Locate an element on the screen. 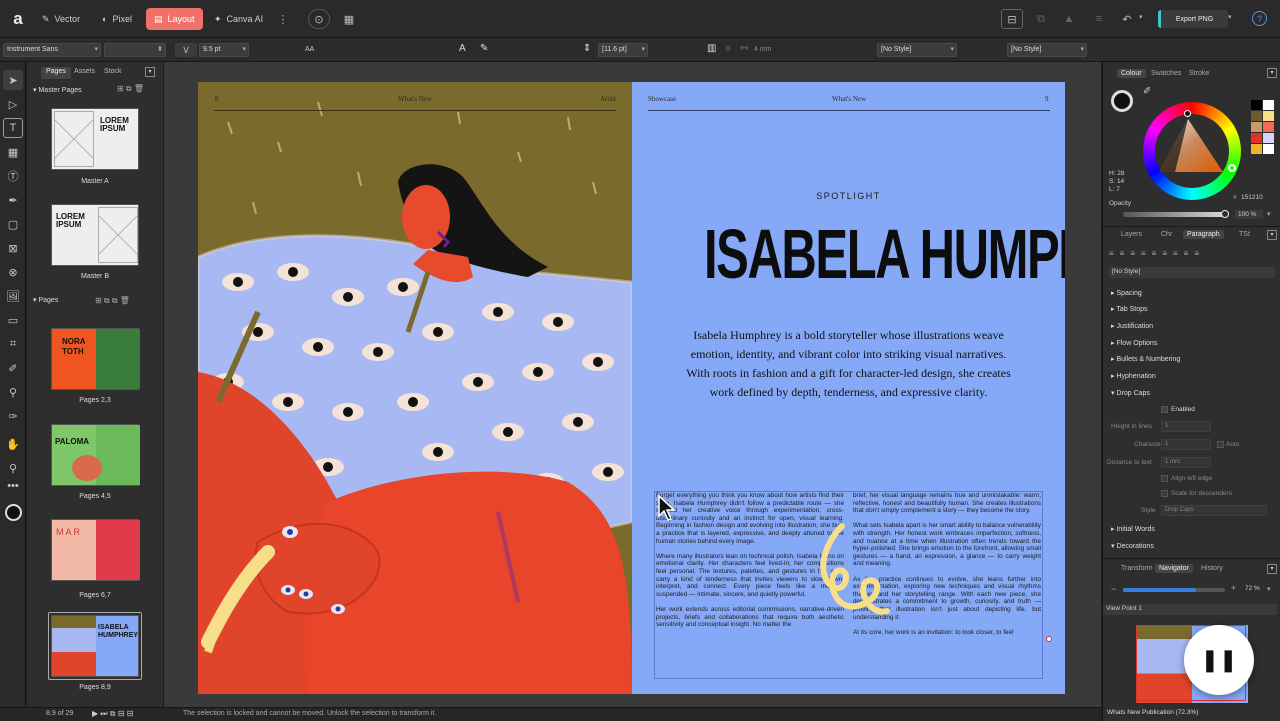  aa-toggle: AA is located at coordinates (309, 49).